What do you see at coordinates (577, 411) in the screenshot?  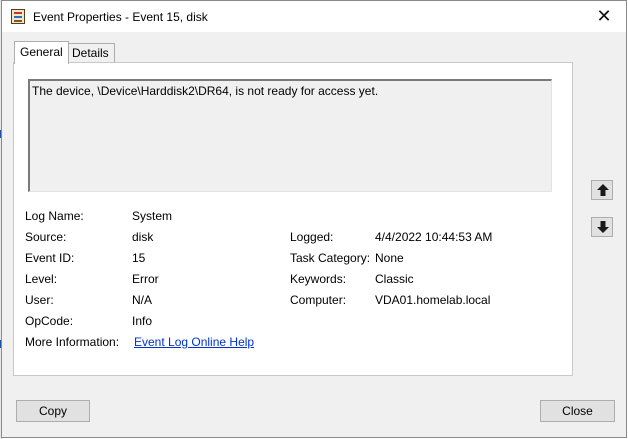 I see `close-button: Close` at bounding box center [577, 411].